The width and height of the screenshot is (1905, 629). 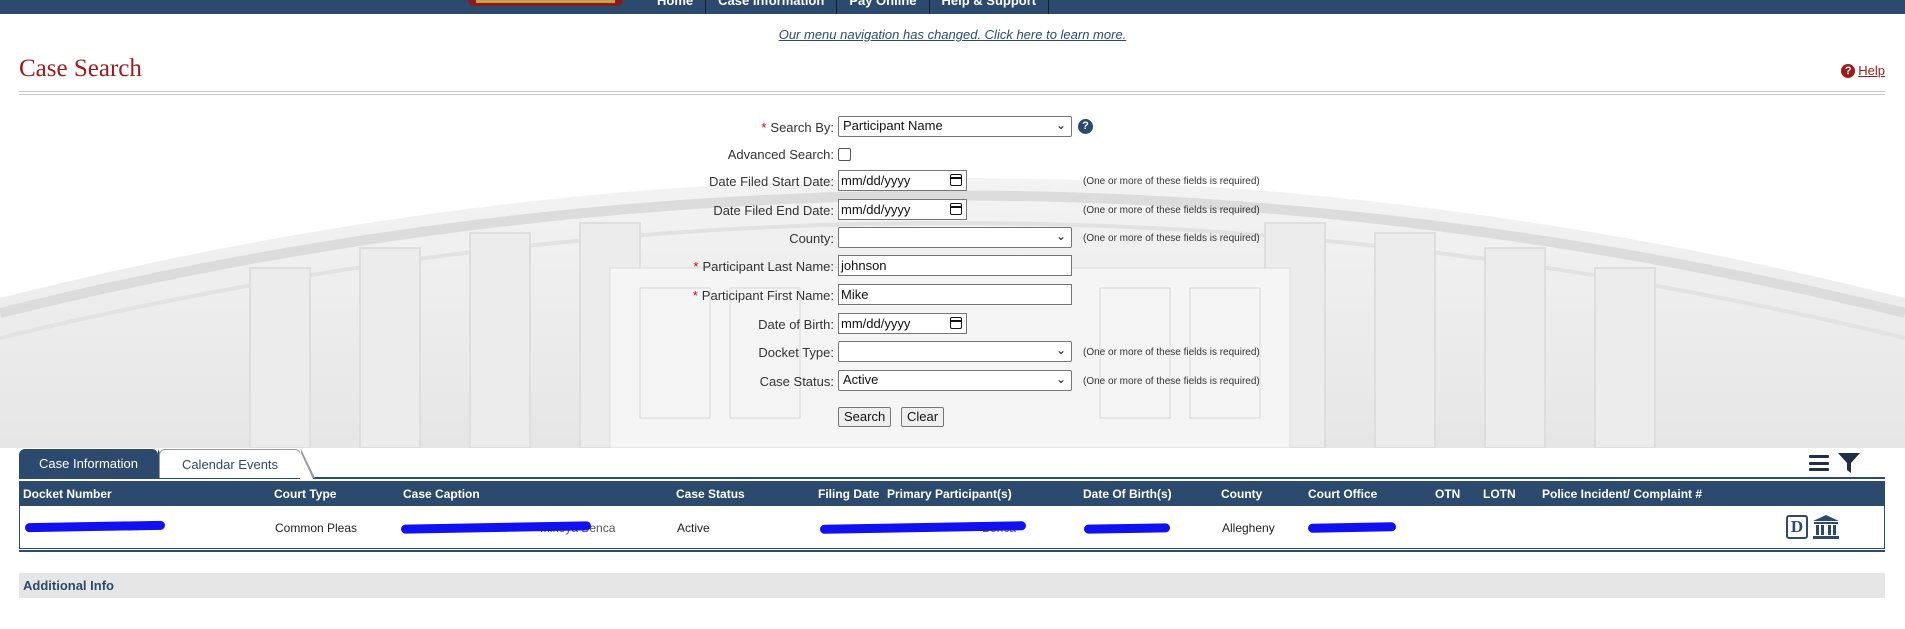 What do you see at coordinates (780, 154) in the screenshot?
I see `advanced-search-label: Advanced Search:` at bounding box center [780, 154].